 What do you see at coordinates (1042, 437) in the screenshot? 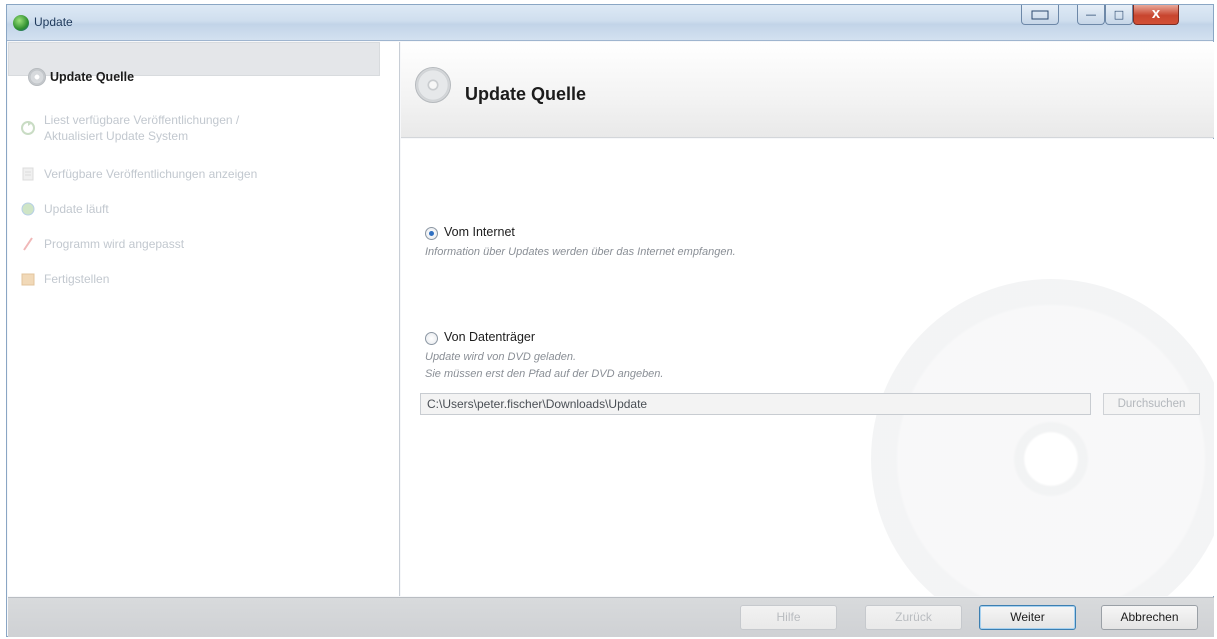
I see `background-cd-watermark` at bounding box center [1042, 437].